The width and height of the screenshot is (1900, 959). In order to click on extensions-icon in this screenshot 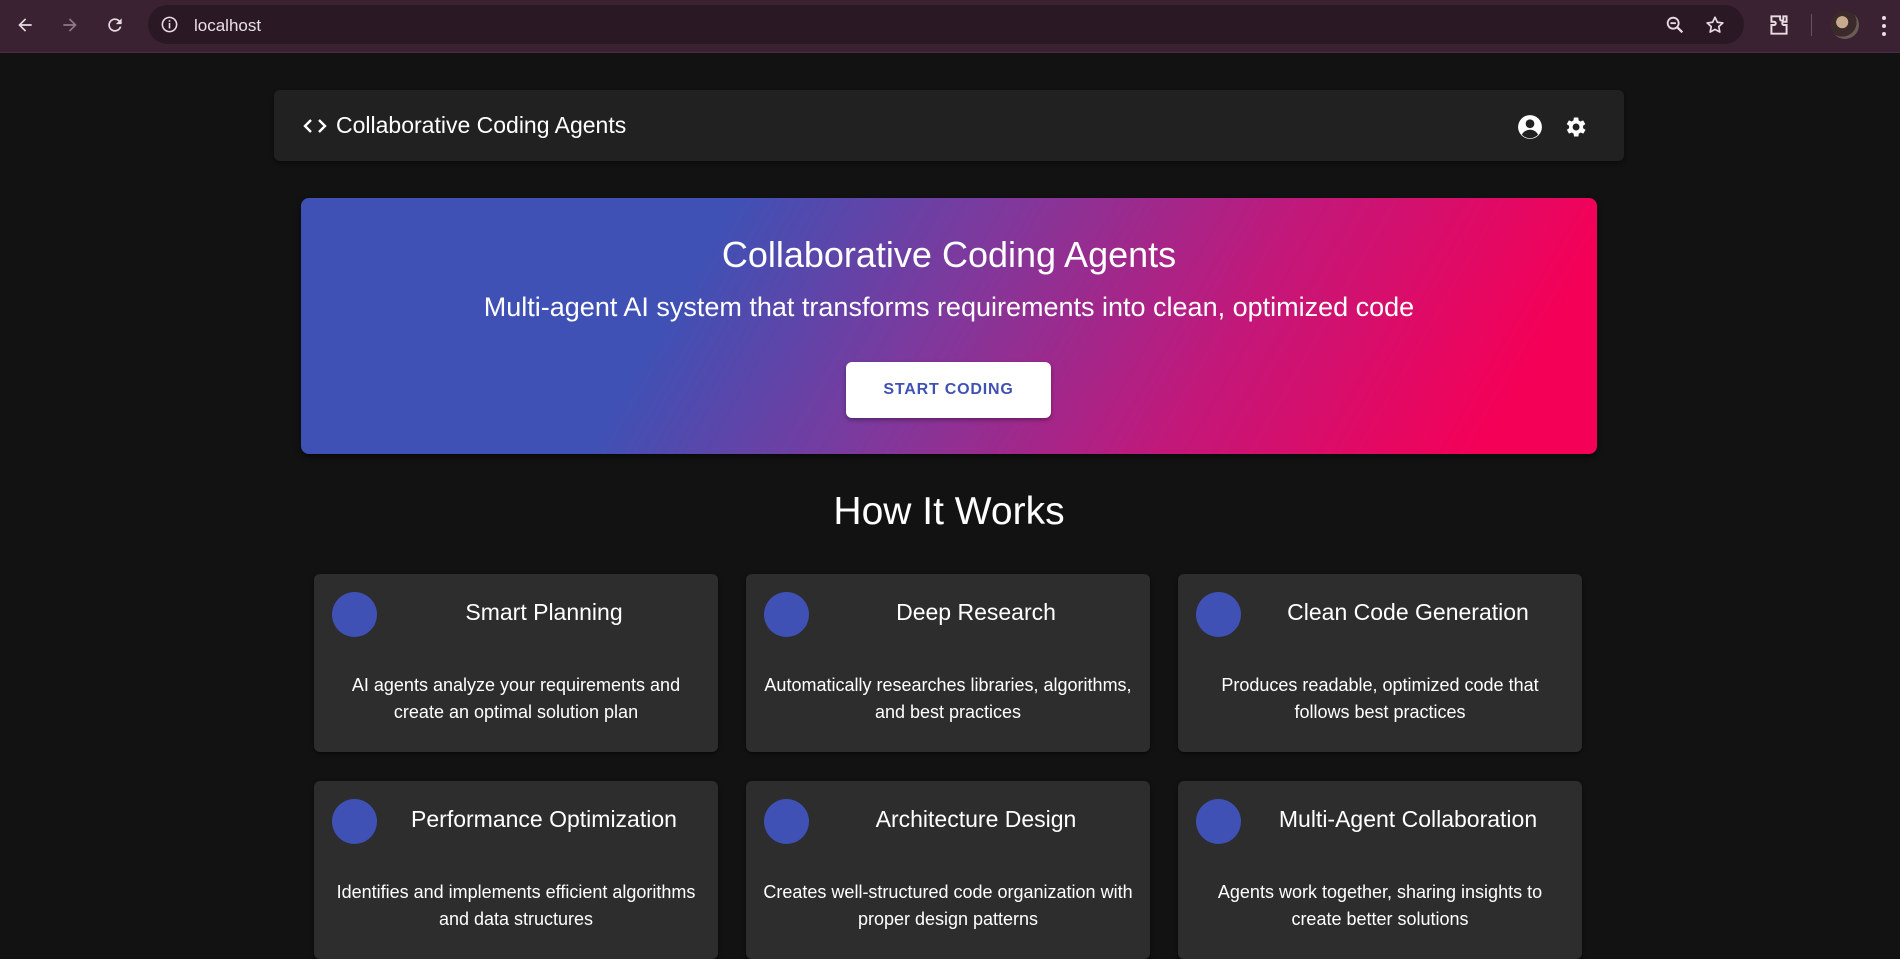, I will do `click(1779, 25)`.